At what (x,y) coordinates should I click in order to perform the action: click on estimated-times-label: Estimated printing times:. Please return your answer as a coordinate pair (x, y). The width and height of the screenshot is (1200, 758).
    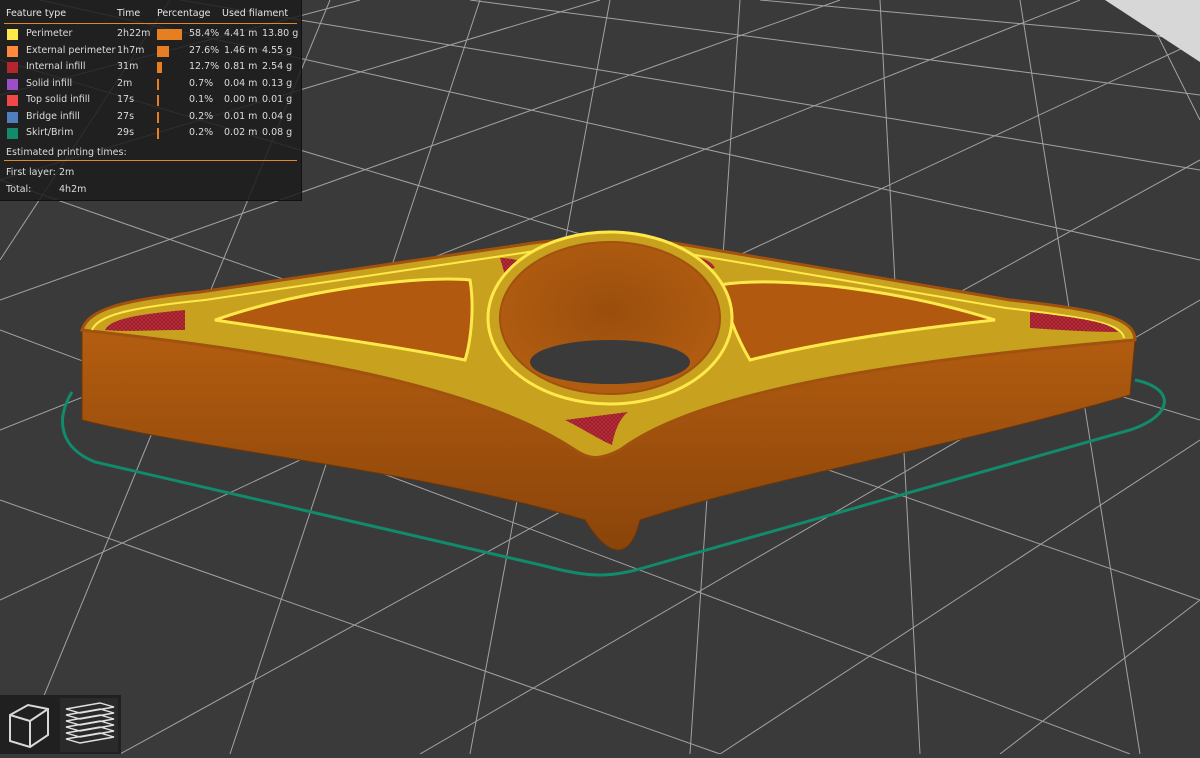
    Looking at the image, I should click on (66, 152).